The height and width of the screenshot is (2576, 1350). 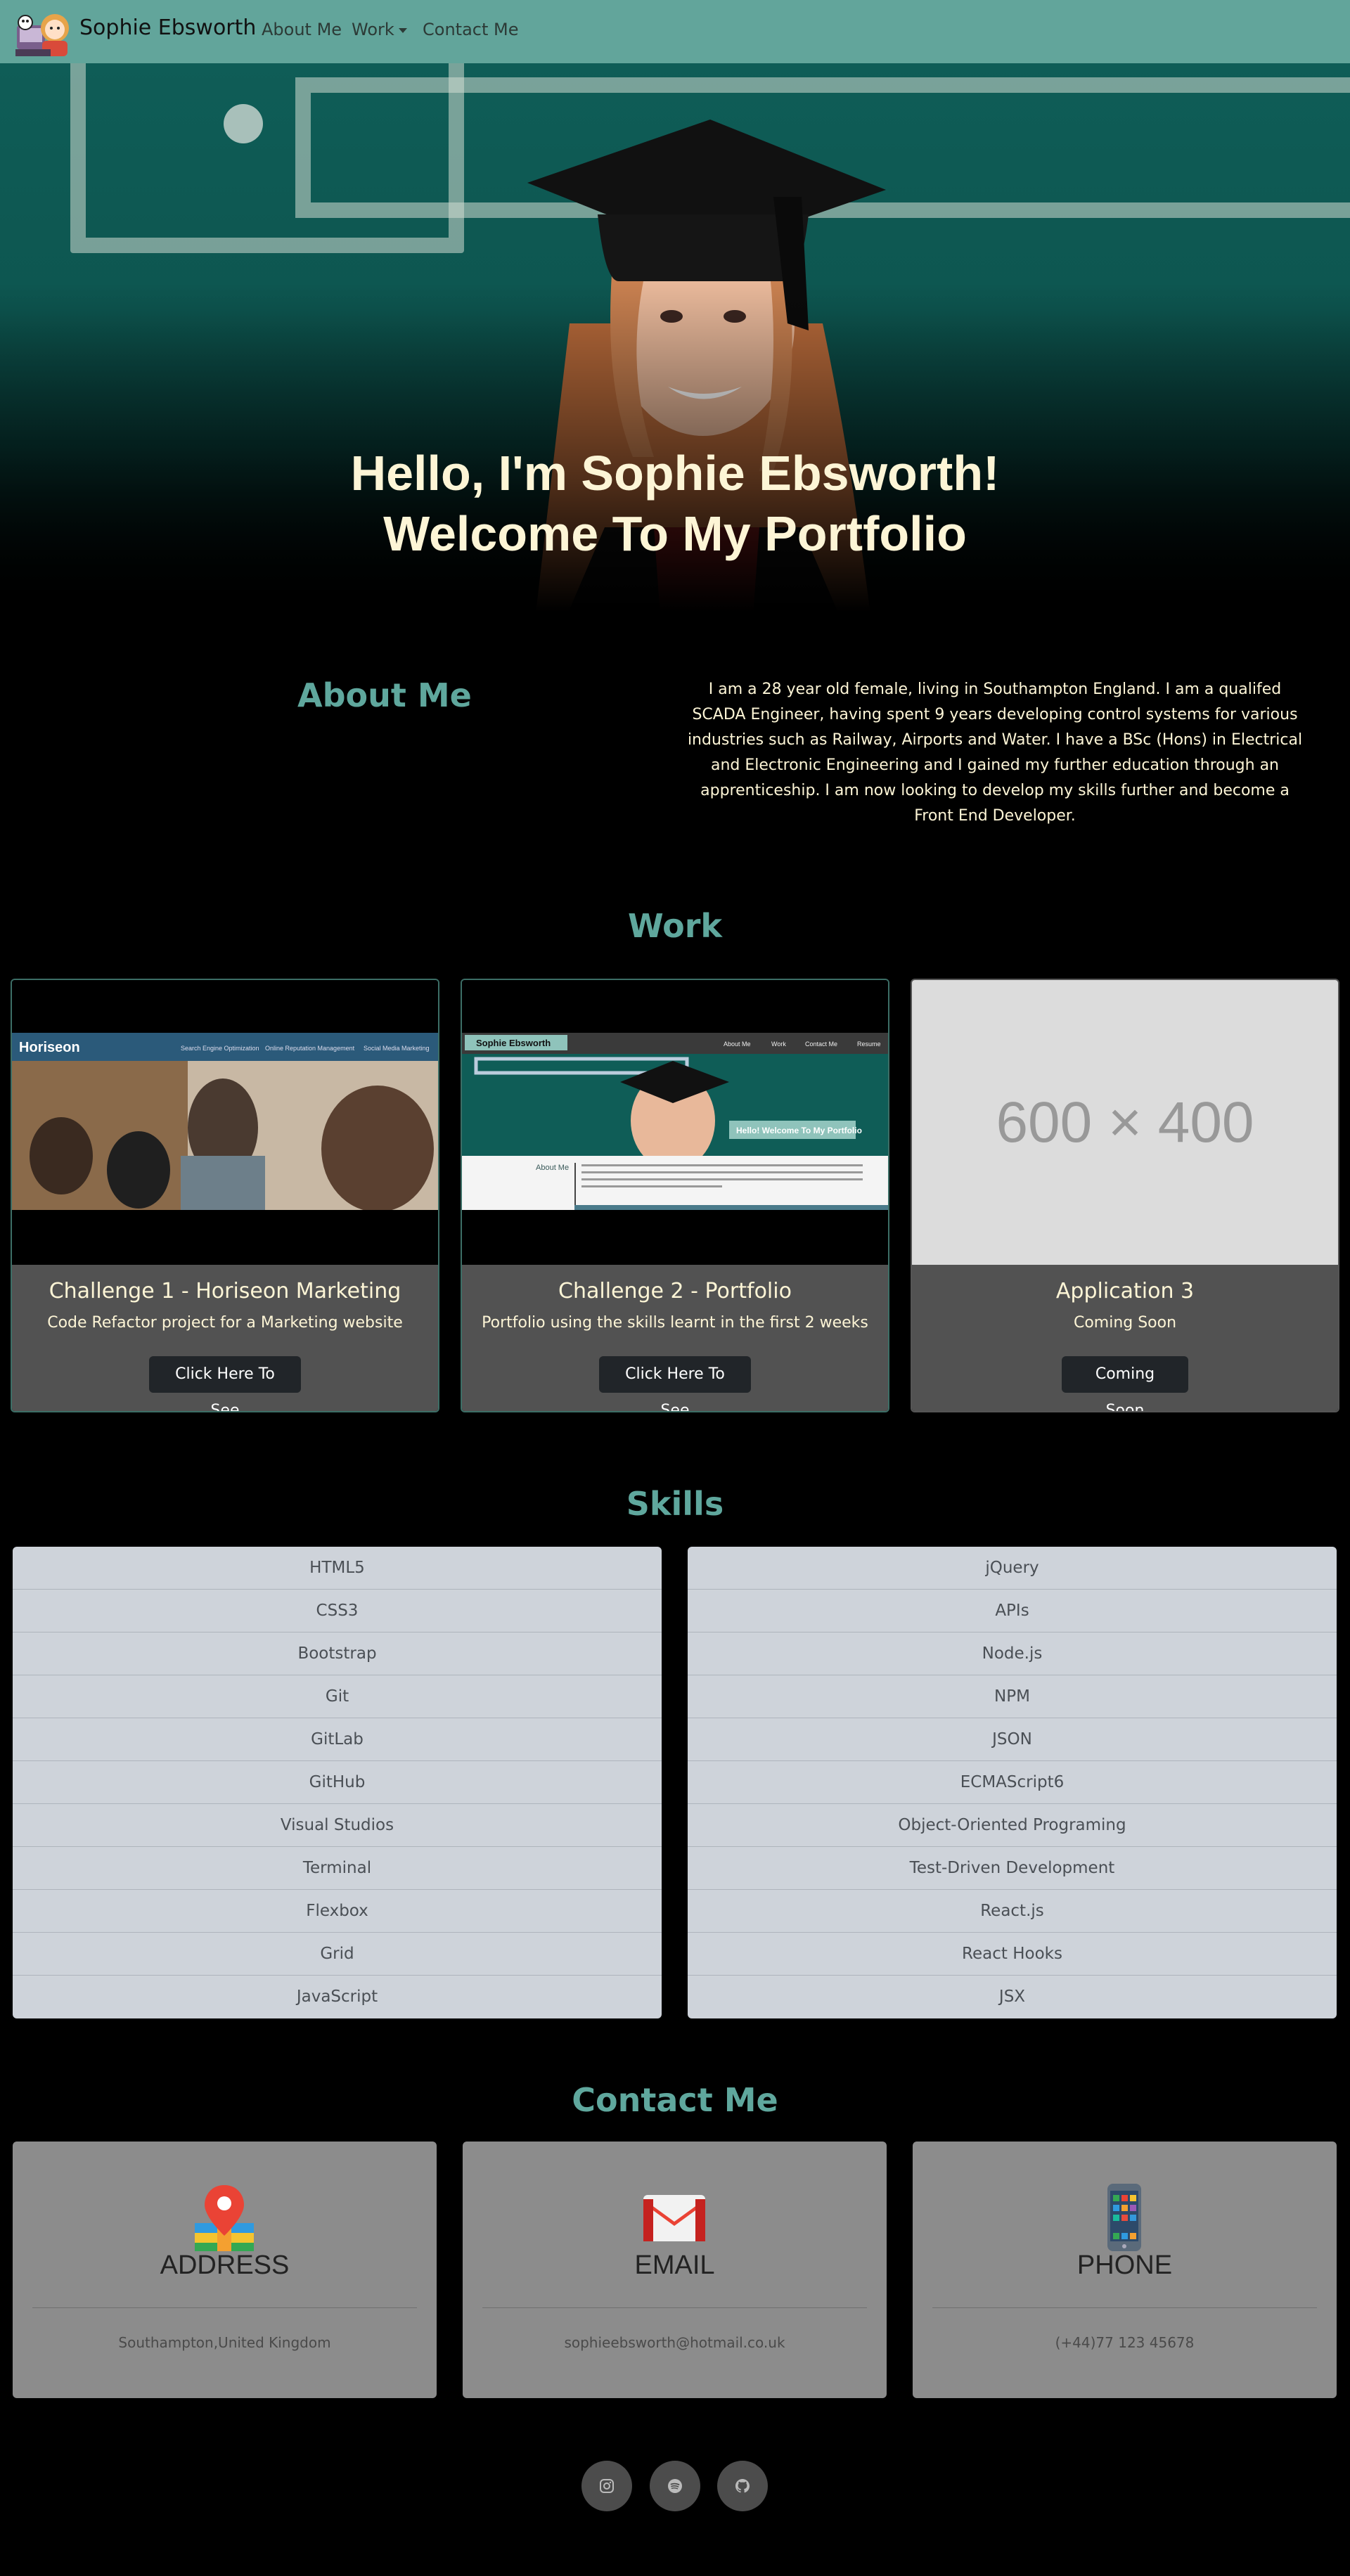 I want to click on card-body: Application 3 Coming Soon Coming Soon, so click(x=1125, y=1338).